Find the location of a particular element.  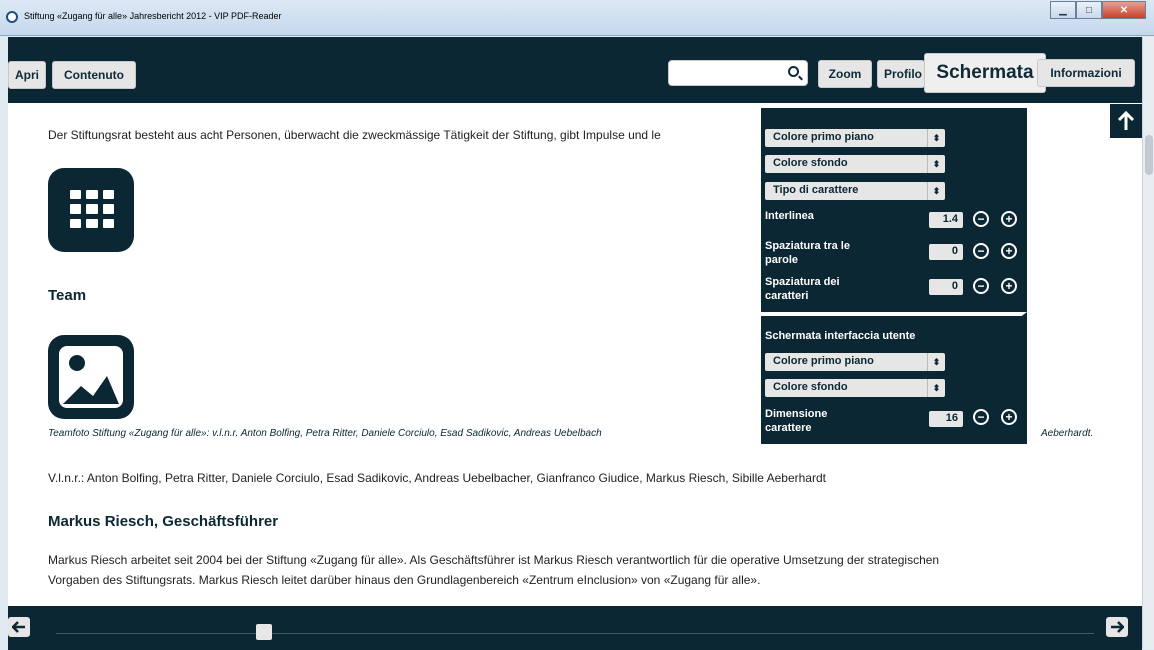

minimize-button: ▁ is located at coordinates (1063, 10).